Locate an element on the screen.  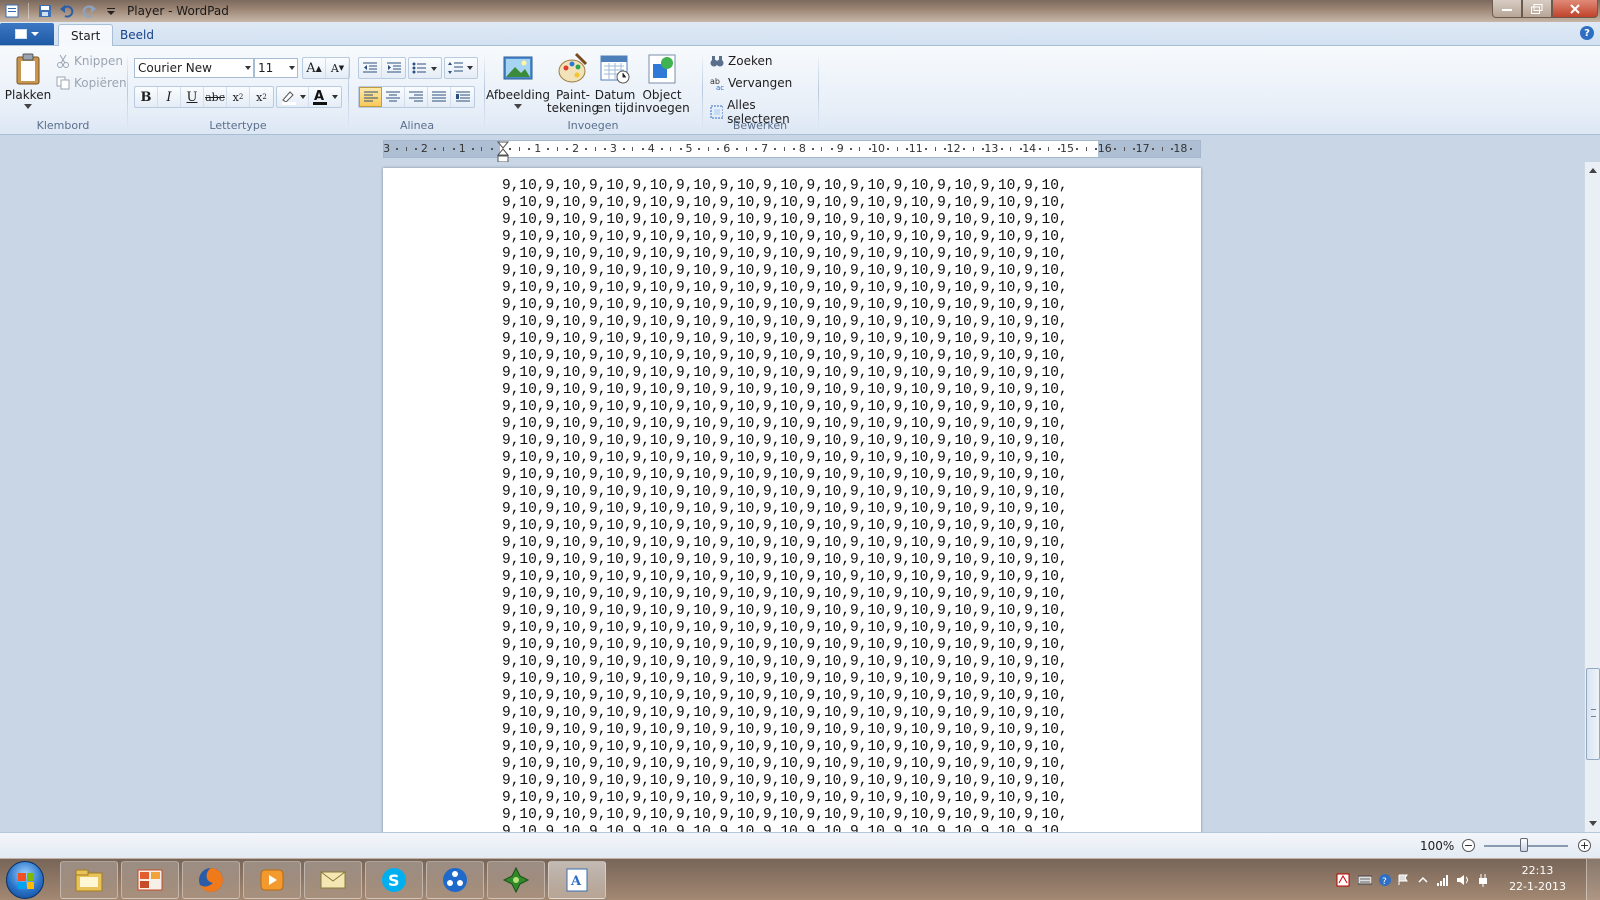
network-signal-icon is located at coordinates (1443, 880).